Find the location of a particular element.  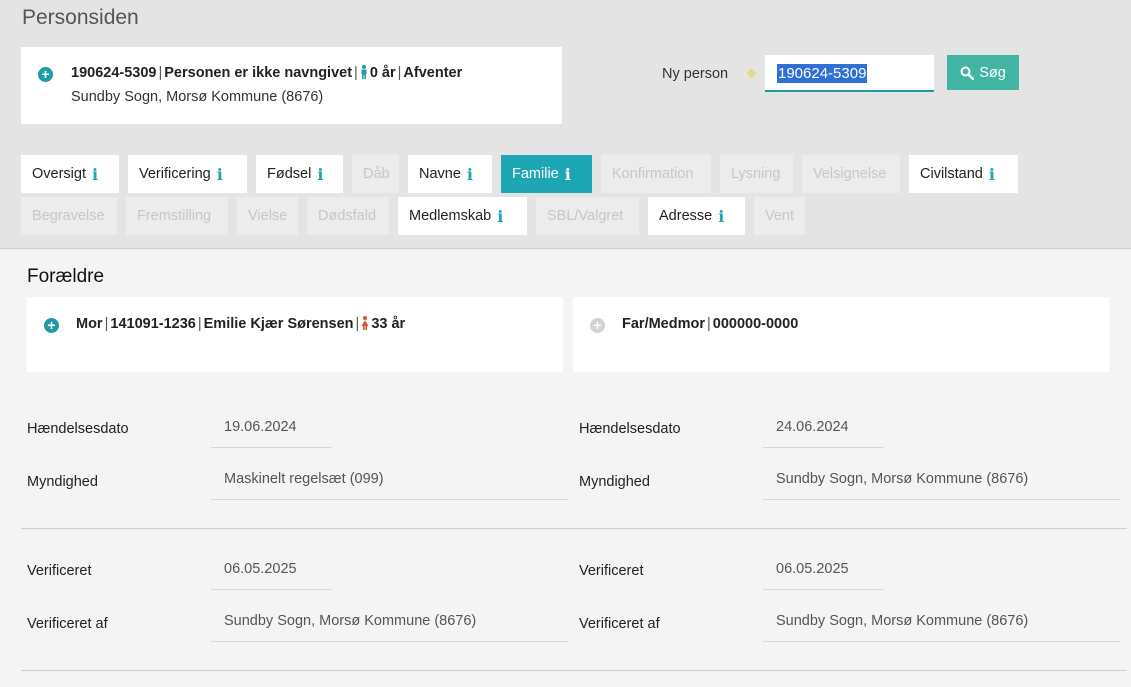

tab-fodsel: Fødsel i is located at coordinates (299, 174).